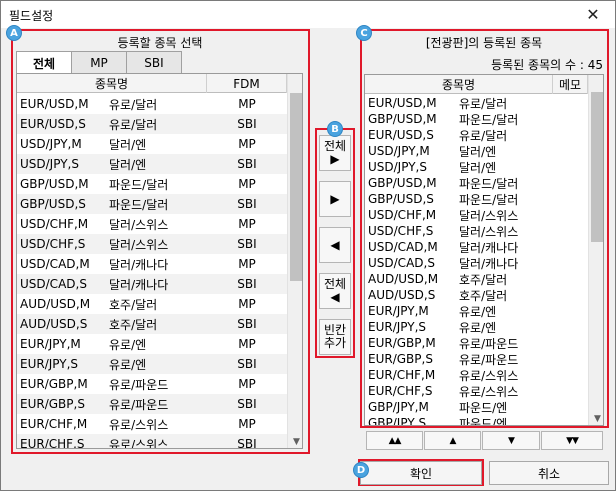 Image resolution: width=616 pixels, height=491 pixels. What do you see at coordinates (476, 311) in the screenshot?
I see `table-row: EUR/JPY,M 유로/엔` at bounding box center [476, 311].